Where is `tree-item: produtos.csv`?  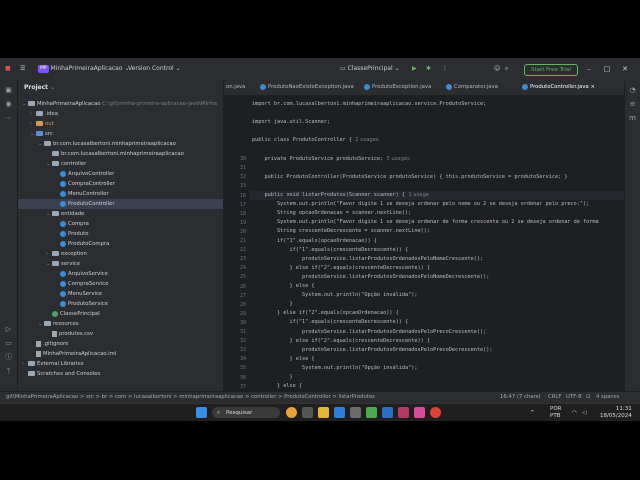 tree-item: produtos.csv is located at coordinates (55, 334).